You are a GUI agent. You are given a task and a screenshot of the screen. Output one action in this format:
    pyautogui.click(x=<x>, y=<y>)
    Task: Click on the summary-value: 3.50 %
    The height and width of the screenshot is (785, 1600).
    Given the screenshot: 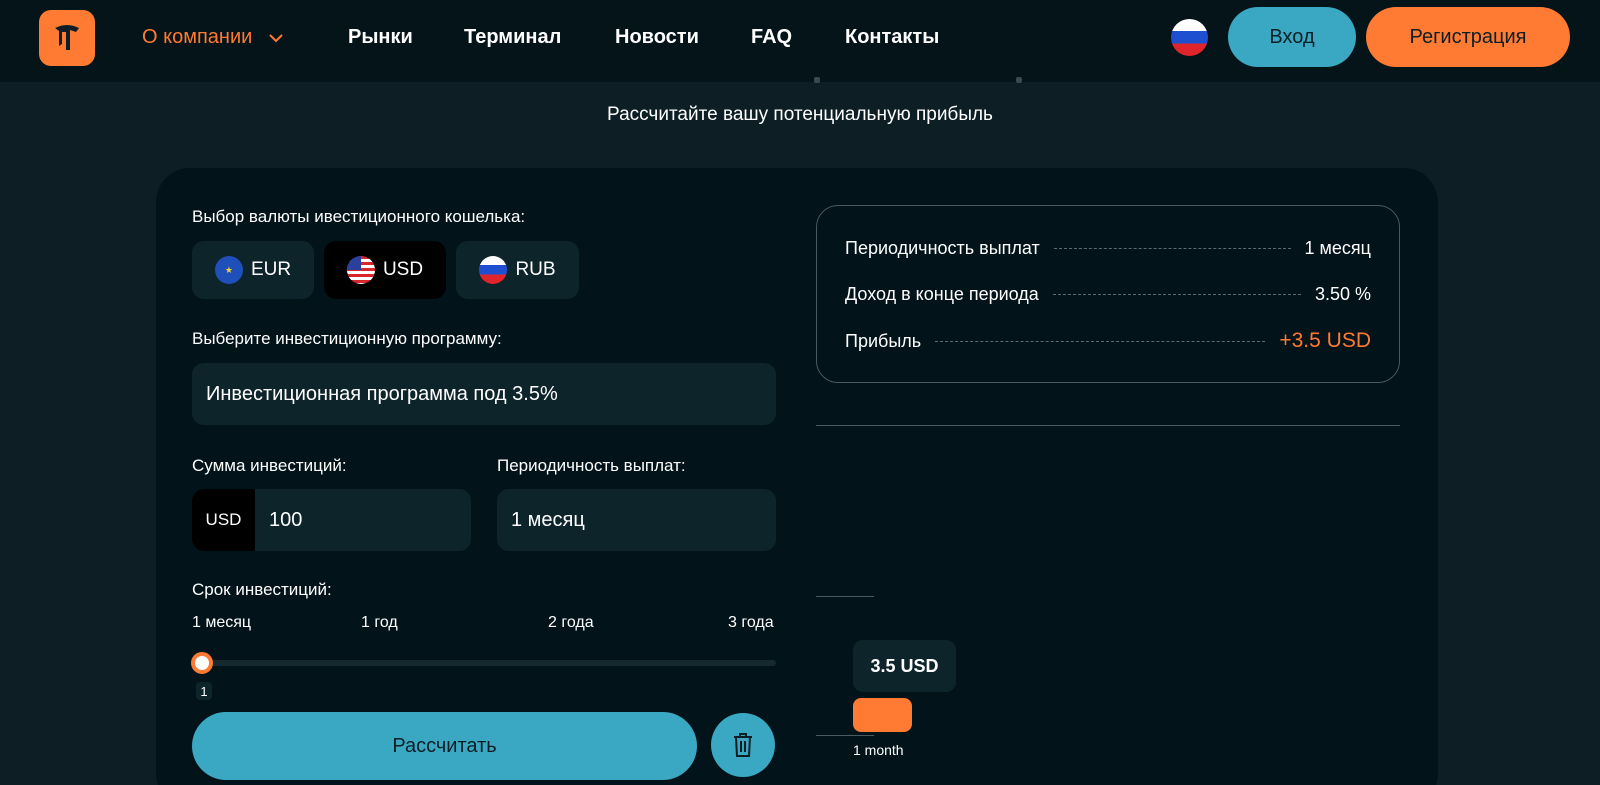 What is the action you would take?
    pyautogui.click(x=1342, y=293)
    